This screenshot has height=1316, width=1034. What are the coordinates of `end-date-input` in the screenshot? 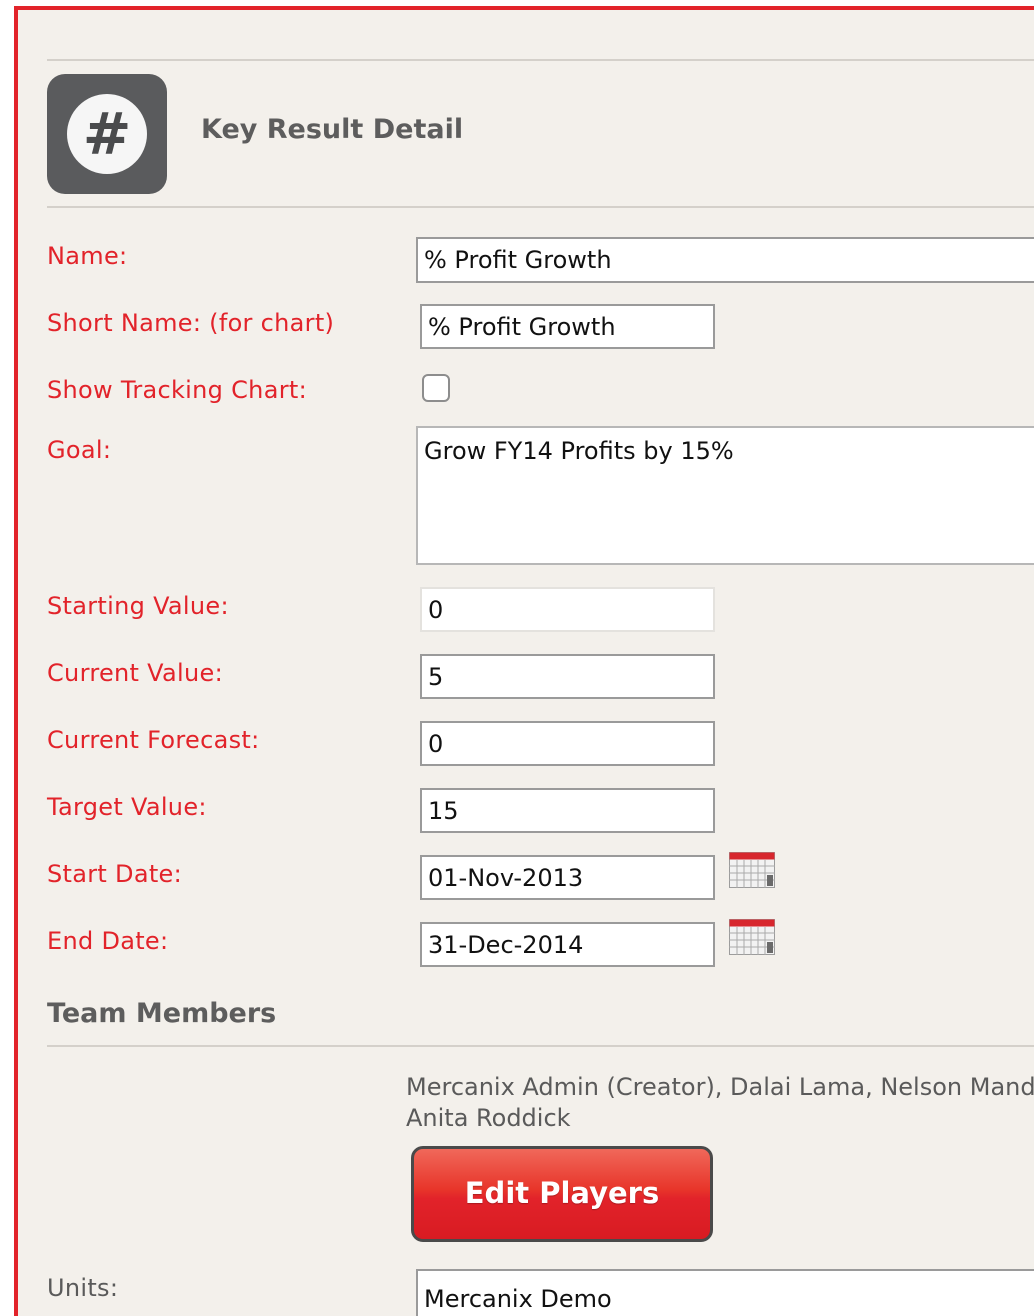 It's located at (567, 944).